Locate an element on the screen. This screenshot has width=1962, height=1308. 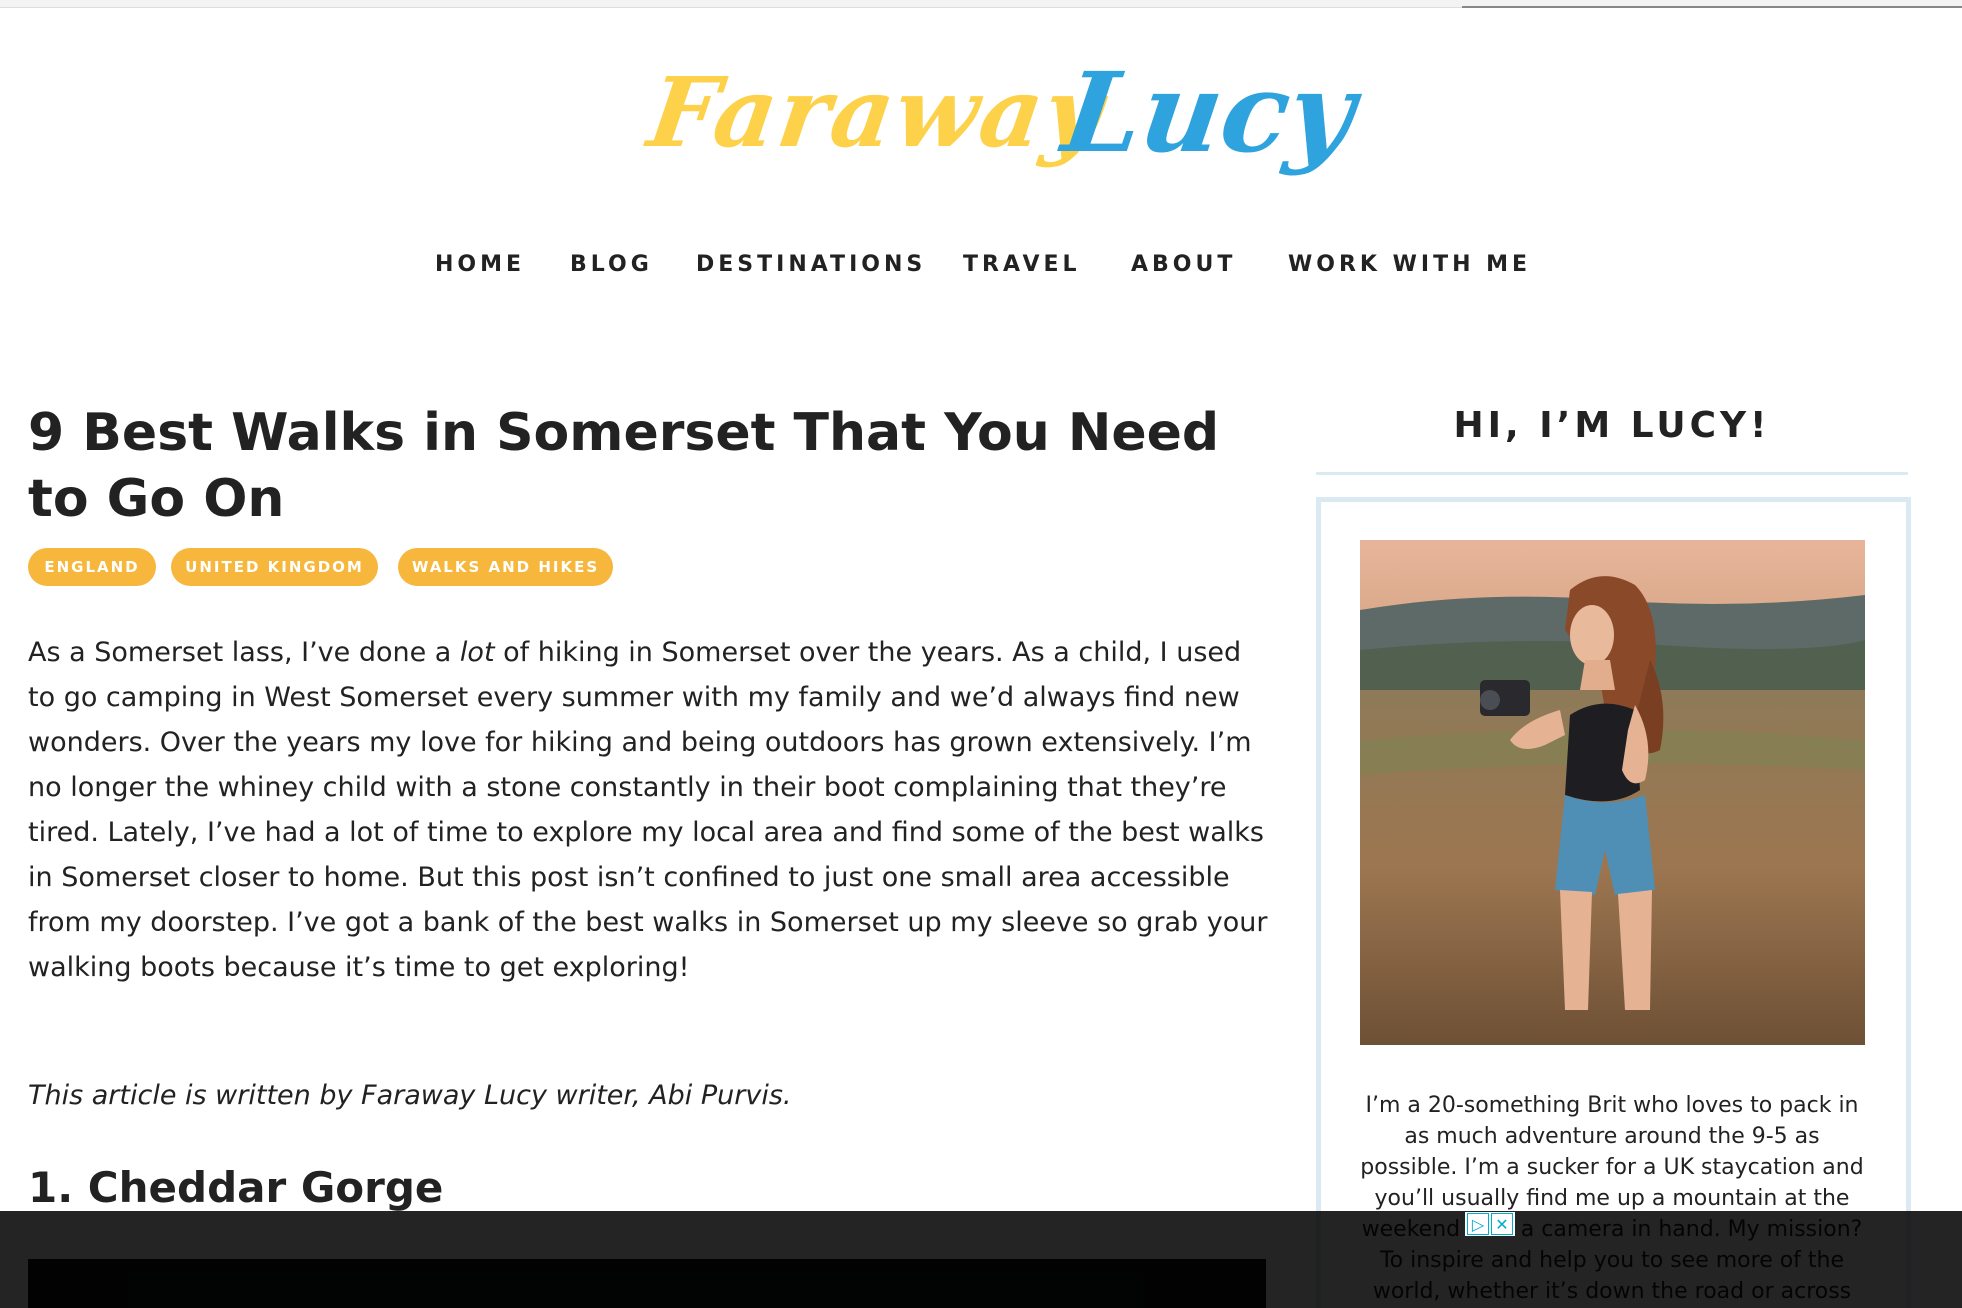
site-logo: Faraway Lucy is located at coordinates (1002, 123).